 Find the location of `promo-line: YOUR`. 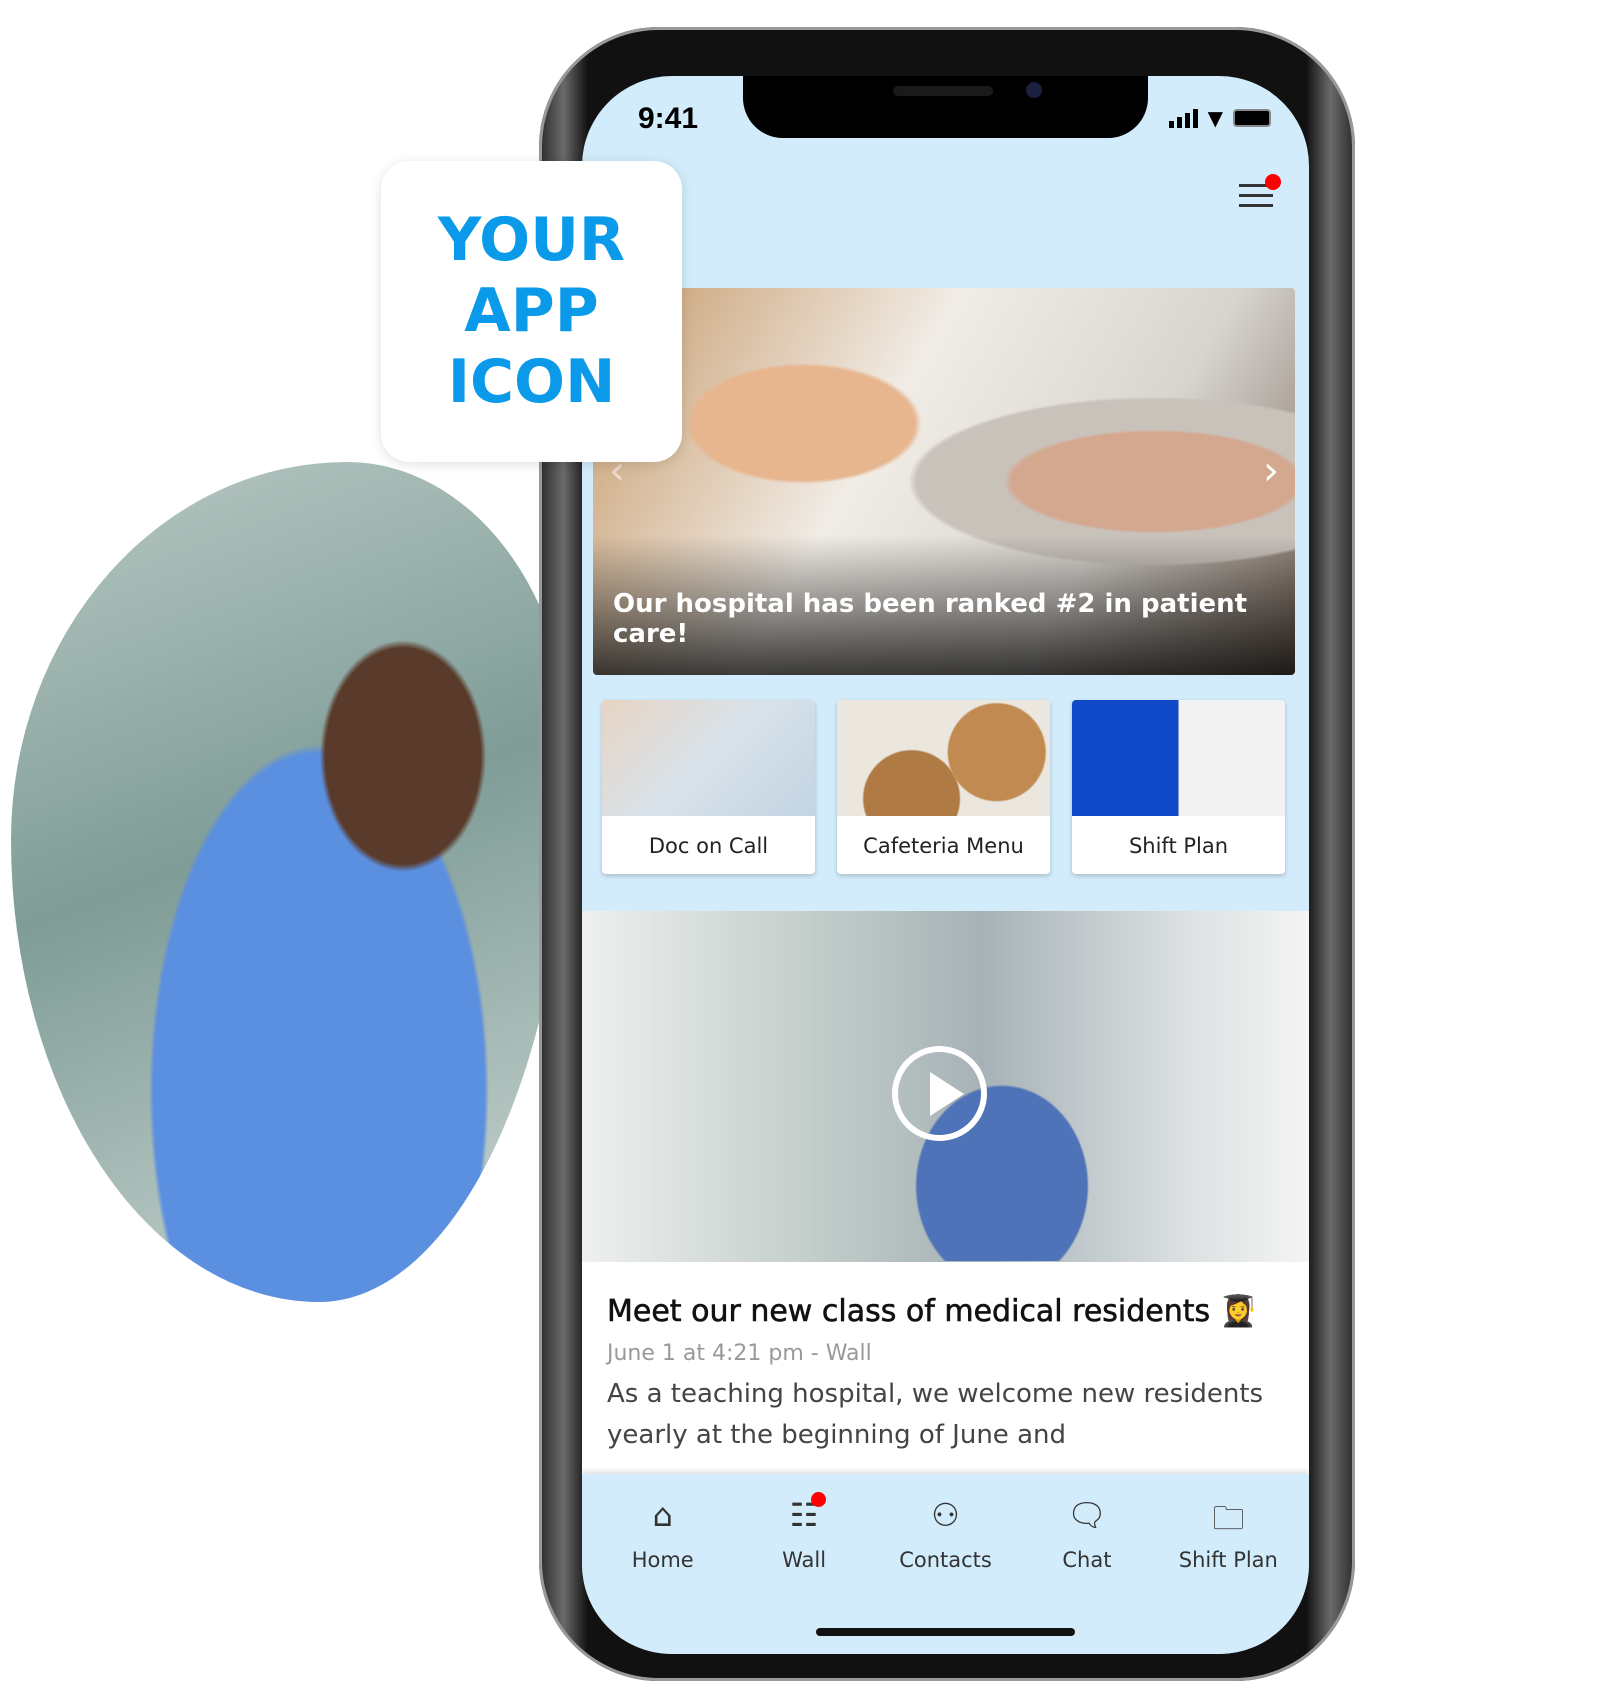

promo-line: YOUR is located at coordinates (531, 240).